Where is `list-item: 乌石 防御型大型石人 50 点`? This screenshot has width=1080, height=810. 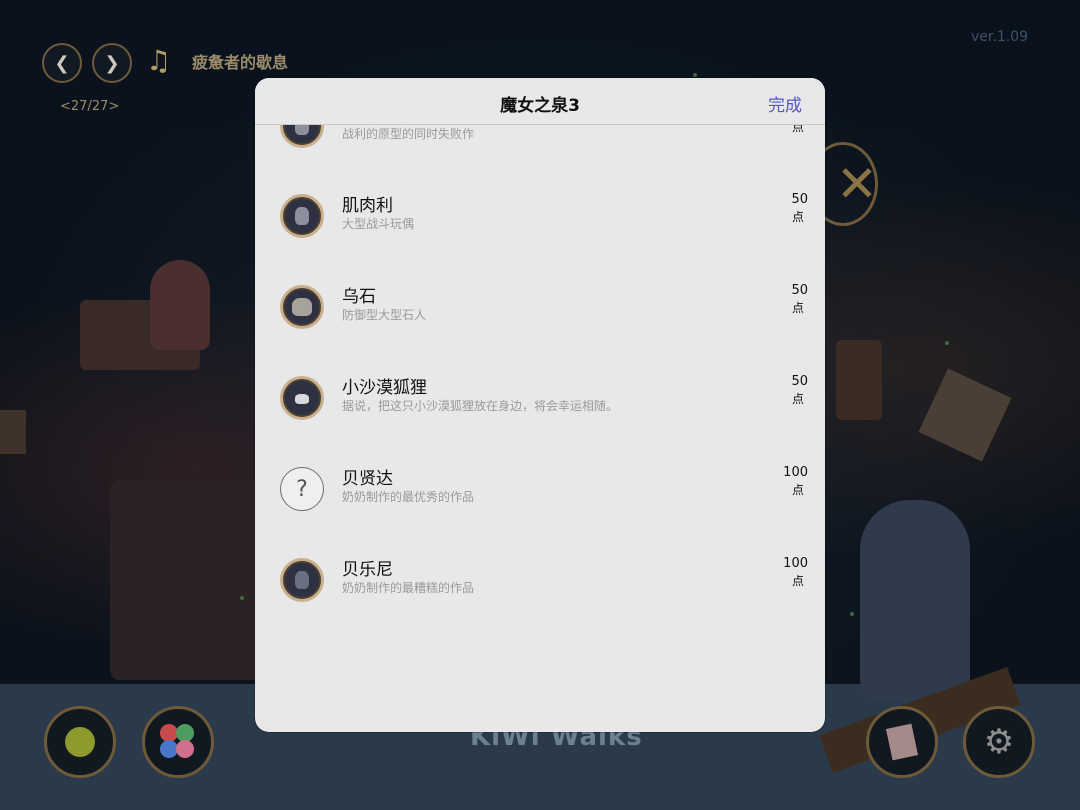 list-item: 乌石 防御型大型石人 50 点 is located at coordinates (540, 319).